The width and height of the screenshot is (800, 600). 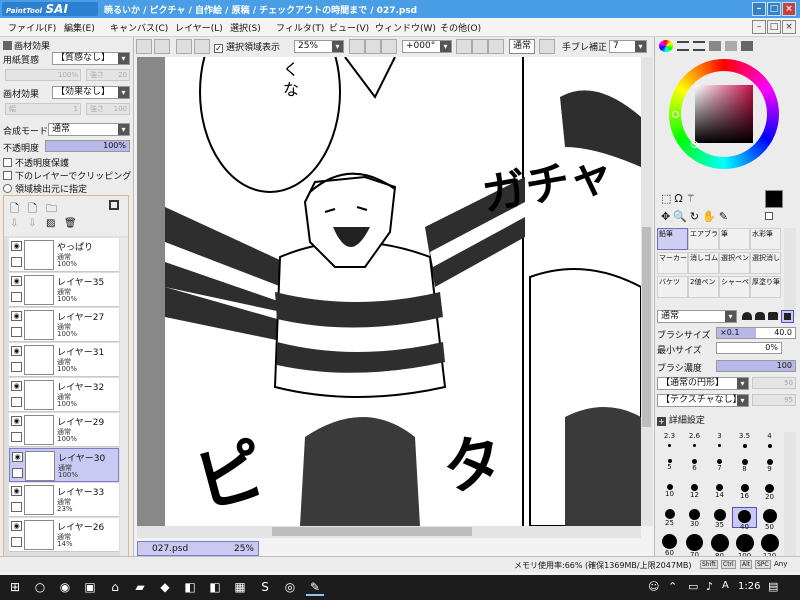 What do you see at coordinates (789, 9) in the screenshot?
I see `close-button: ×` at bounding box center [789, 9].